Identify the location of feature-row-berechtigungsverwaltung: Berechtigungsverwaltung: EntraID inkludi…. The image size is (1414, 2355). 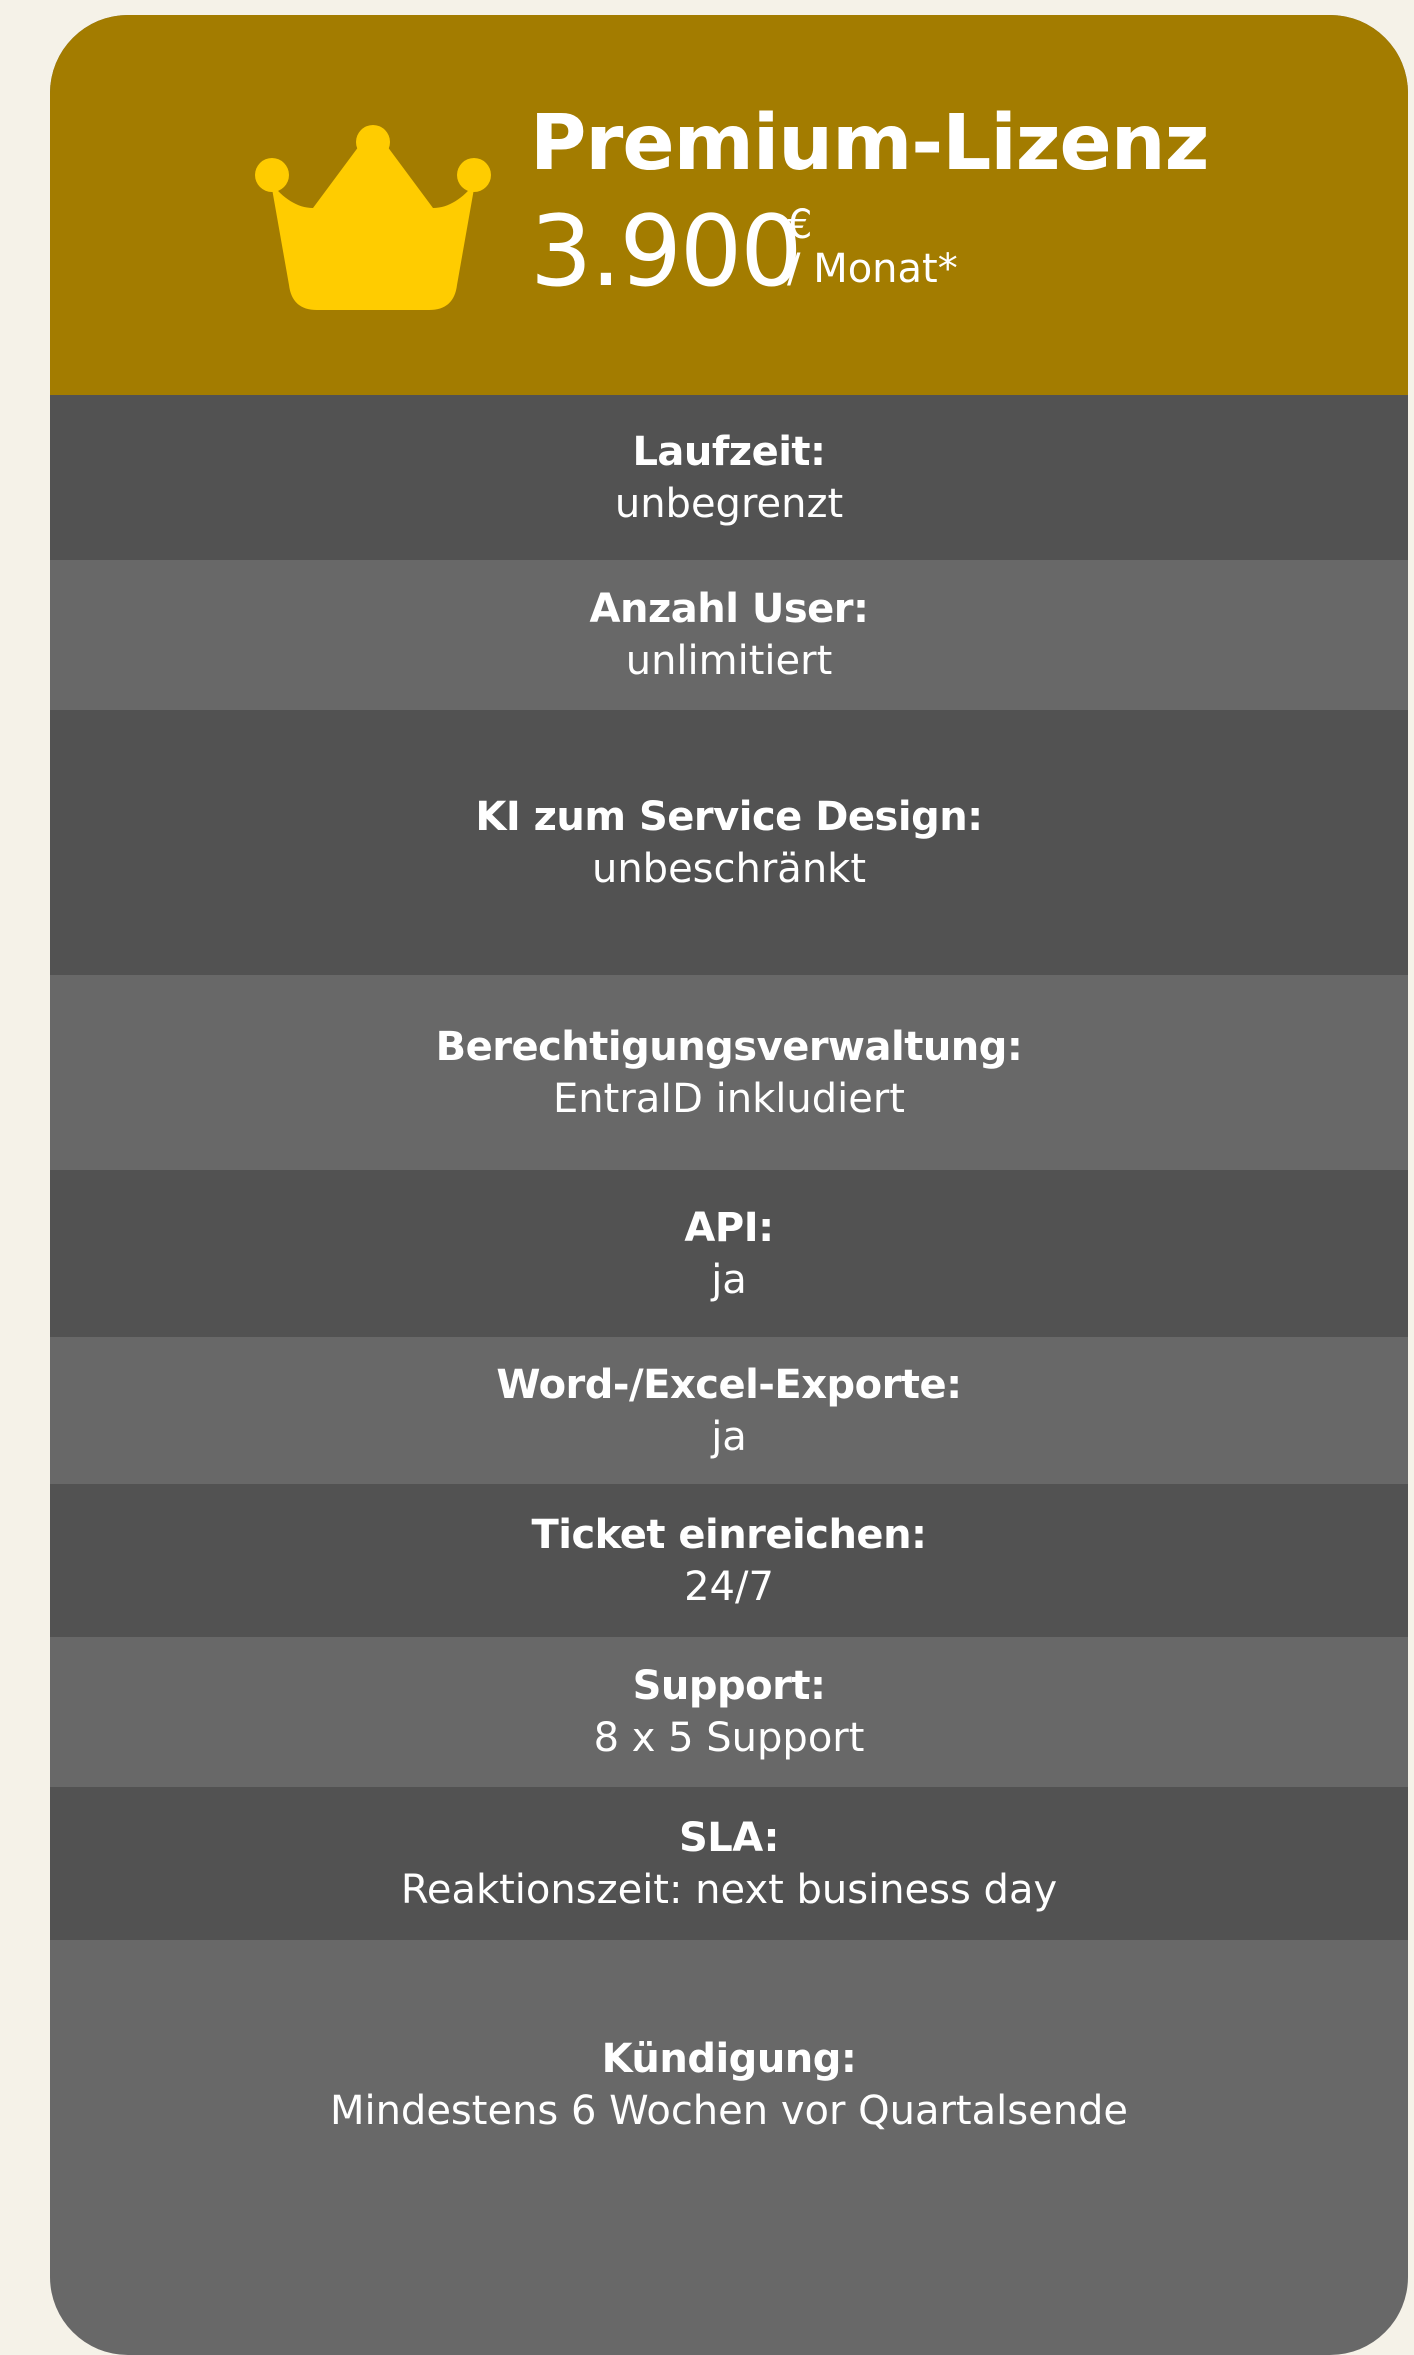
(729, 1072).